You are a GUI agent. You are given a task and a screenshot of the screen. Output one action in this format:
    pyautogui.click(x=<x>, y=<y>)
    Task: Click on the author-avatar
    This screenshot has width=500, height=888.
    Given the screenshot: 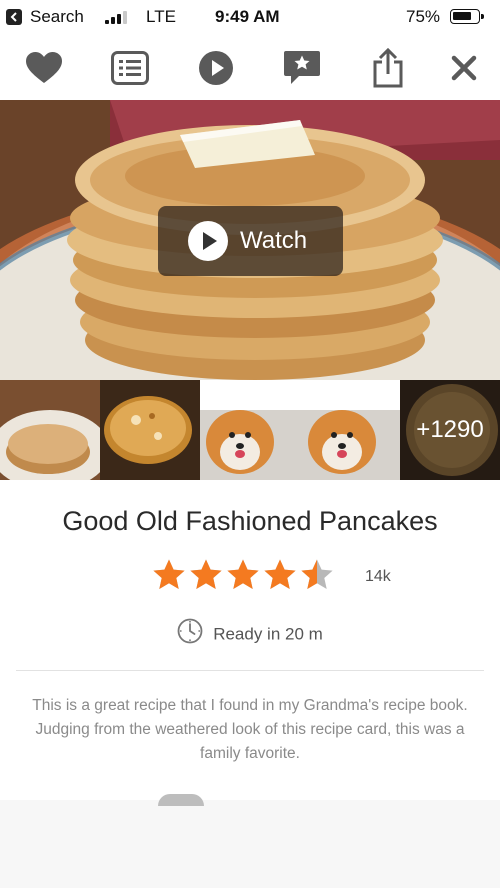 What is the action you would take?
    pyautogui.click(x=181, y=800)
    